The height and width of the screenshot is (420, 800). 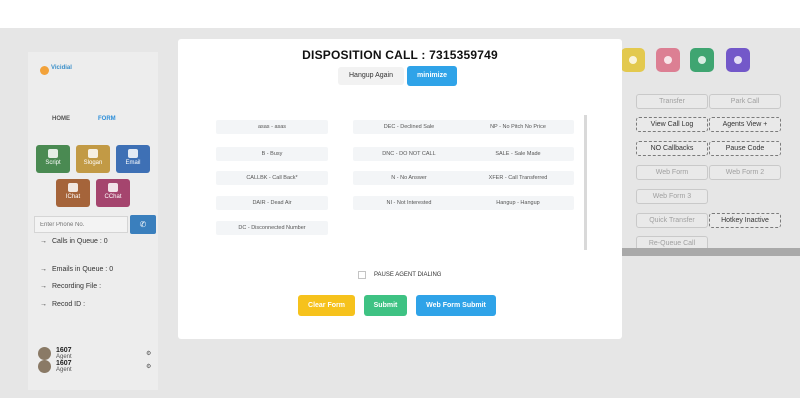 I want to click on cchat-button: CChat, so click(x=113, y=193).